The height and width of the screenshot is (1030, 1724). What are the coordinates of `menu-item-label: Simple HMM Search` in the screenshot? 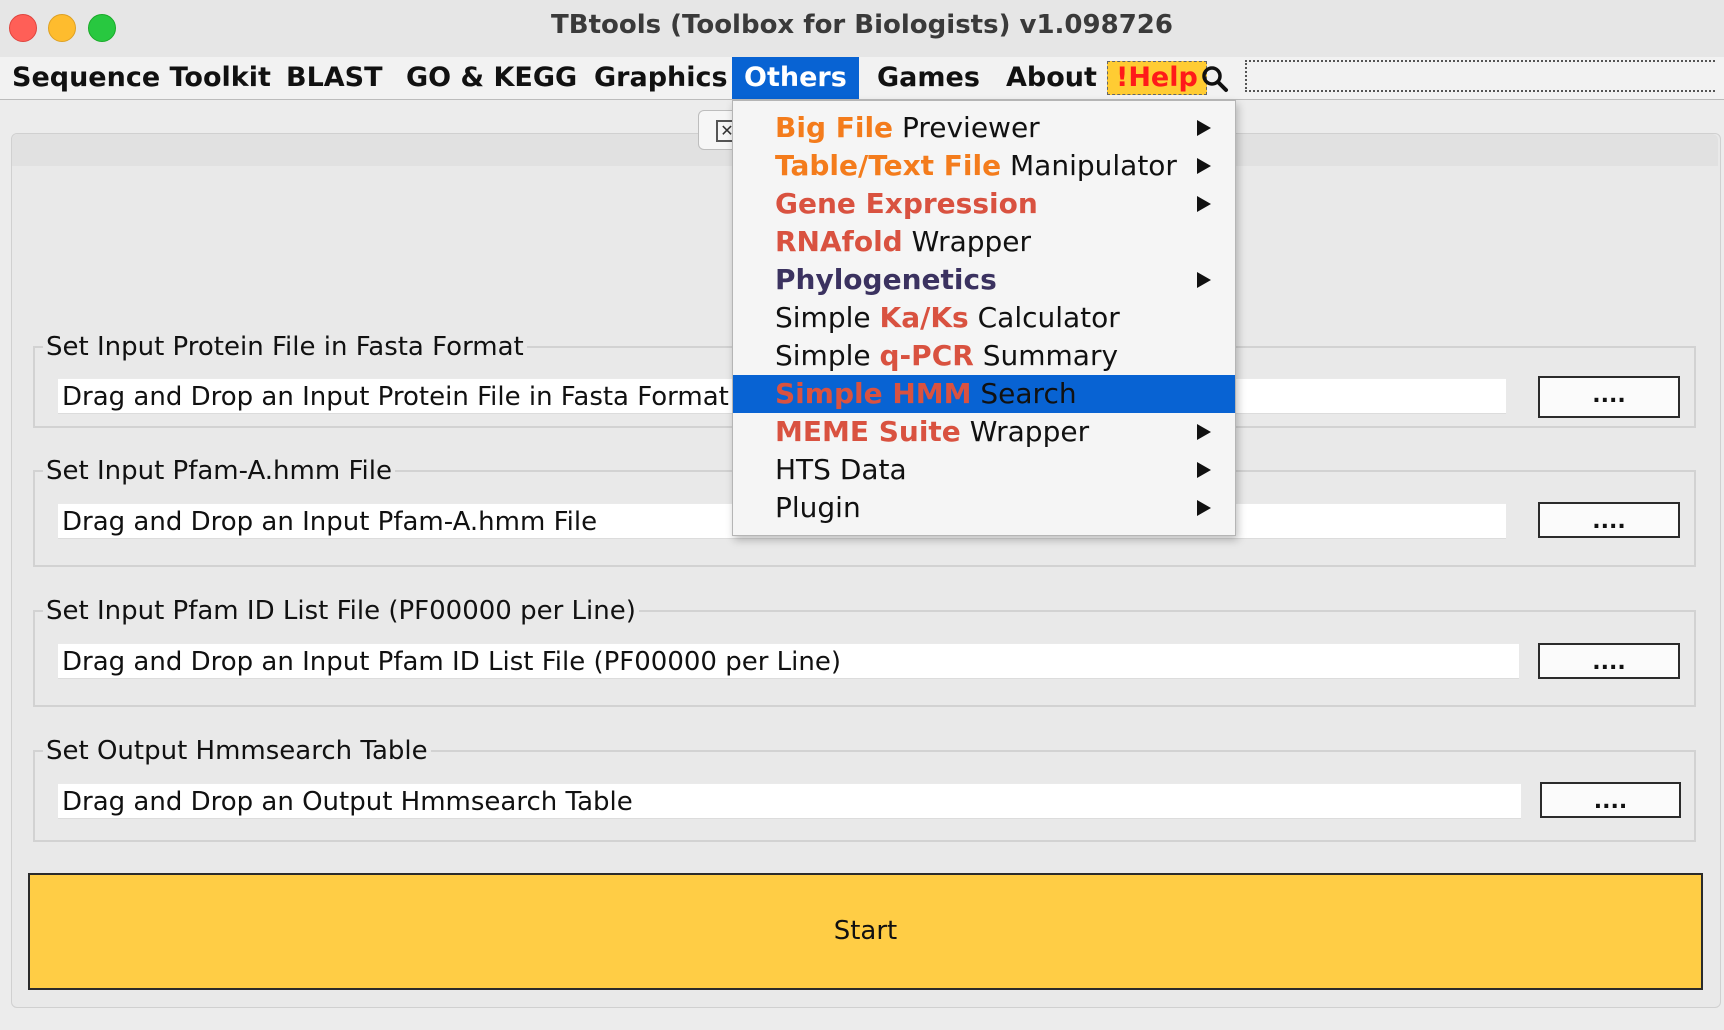 It's located at (926, 394).